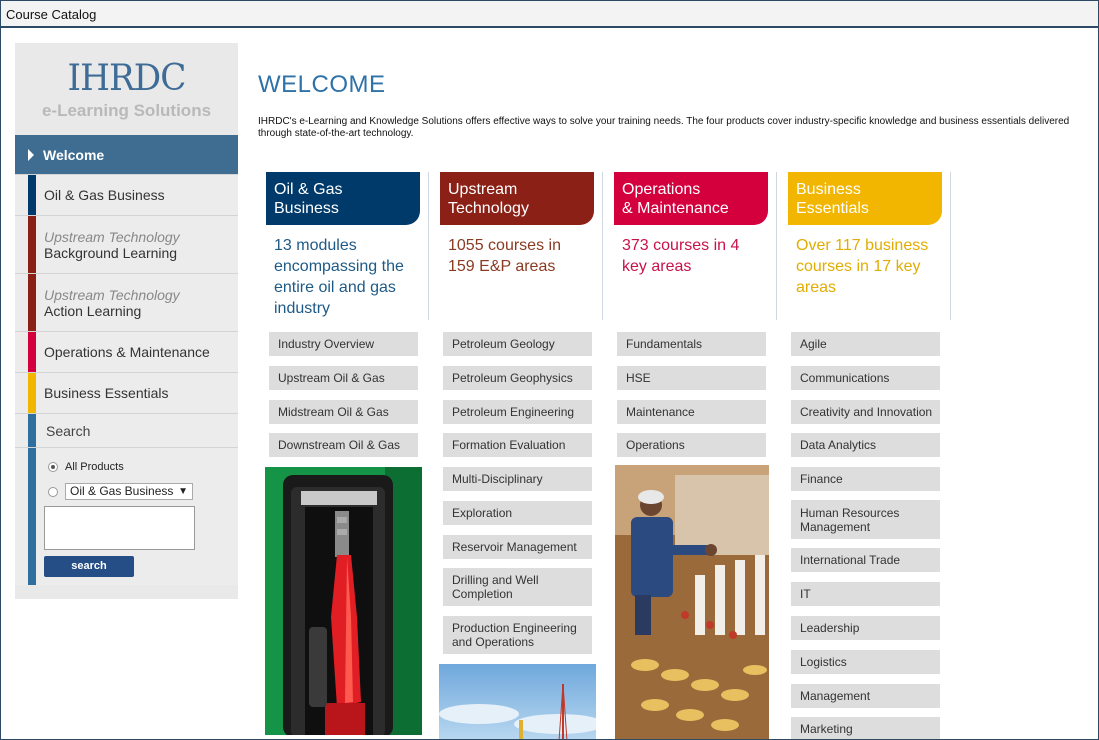  What do you see at coordinates (865, 696) in the screenshot?
I see `course-button-management: Management` at bounding box center [865, 696].